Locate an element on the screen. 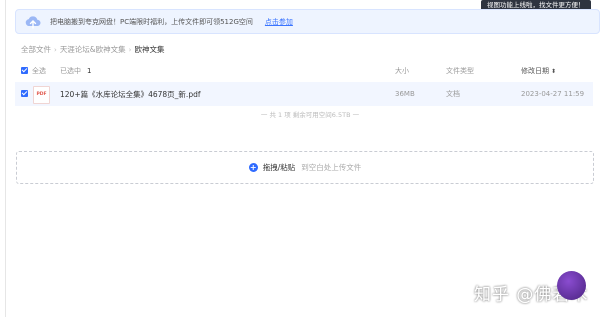 The width and height of the screenshot is (600, 317). column-header-type: 文件类型 is located at coordinates (460, 71).